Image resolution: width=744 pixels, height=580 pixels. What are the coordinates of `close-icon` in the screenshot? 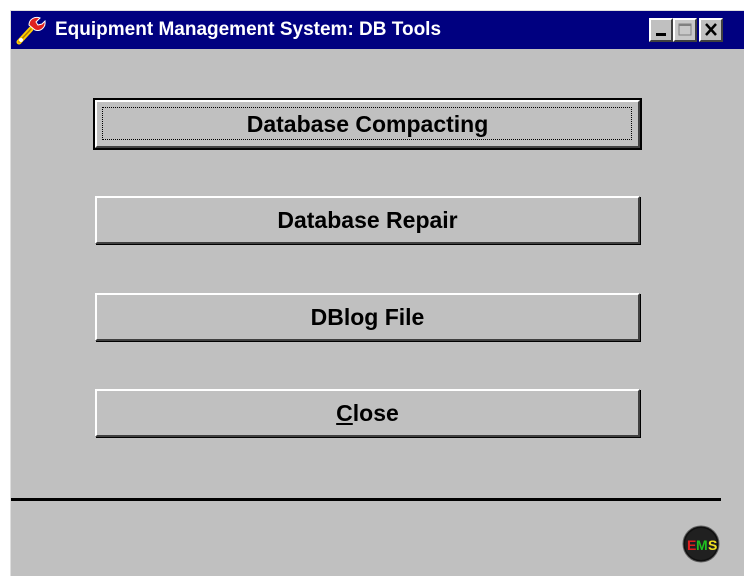 It's located at (711, 29).